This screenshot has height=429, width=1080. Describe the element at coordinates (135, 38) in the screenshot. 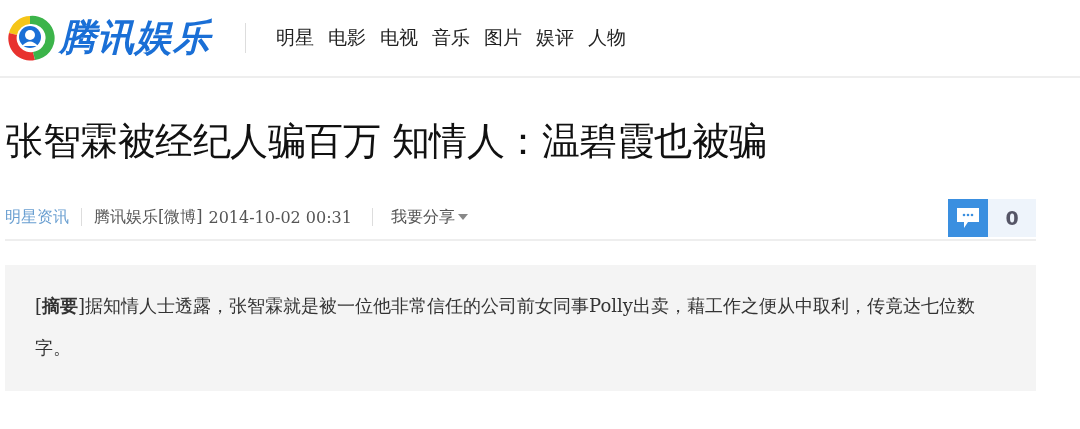

I see `logo-text: 腾讯娱乐` at that location.